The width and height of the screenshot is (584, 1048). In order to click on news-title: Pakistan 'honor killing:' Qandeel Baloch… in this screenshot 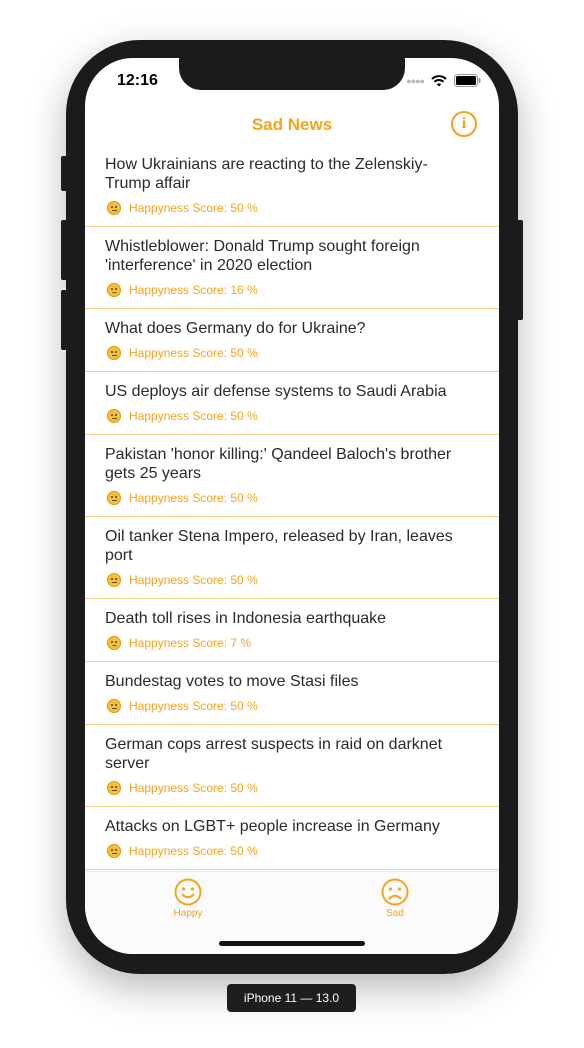, I will do `click(278, 464)`.